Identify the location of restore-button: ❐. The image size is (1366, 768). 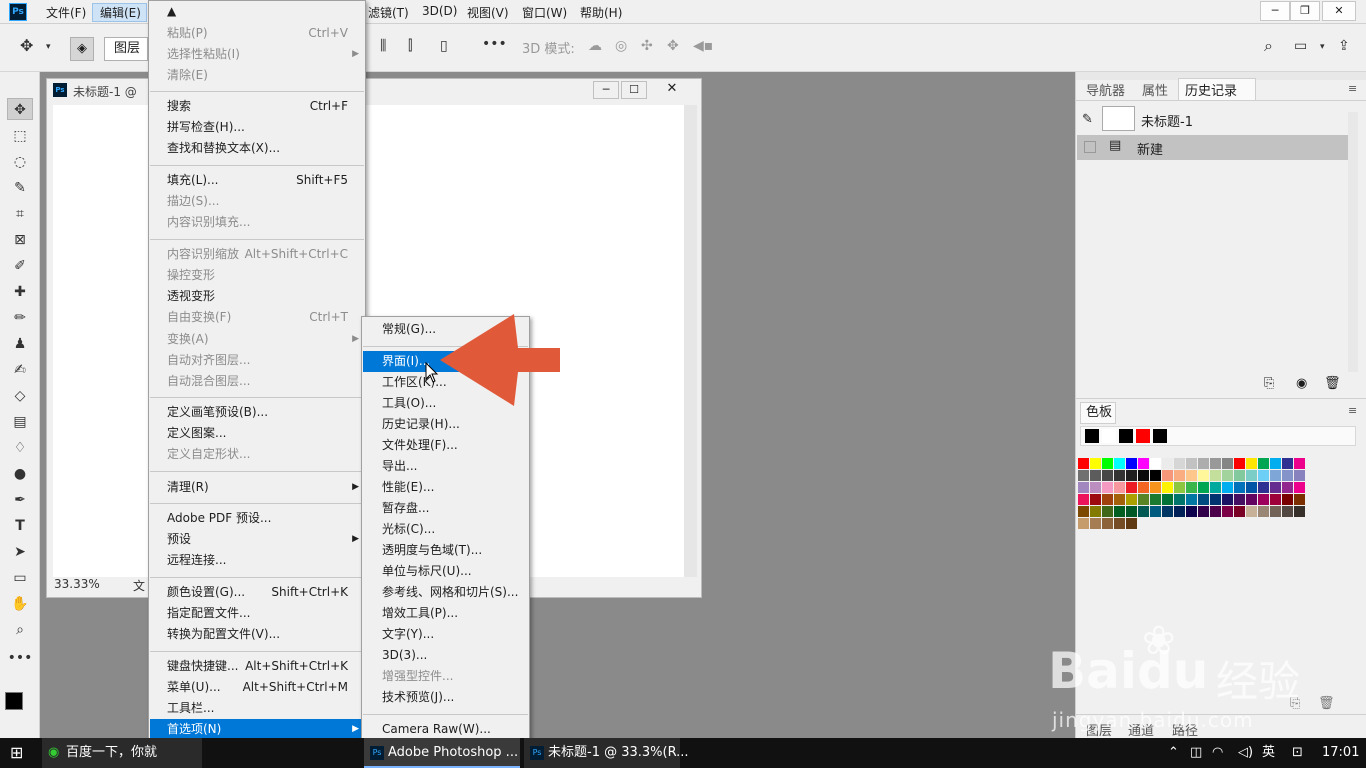
(1305, 11).